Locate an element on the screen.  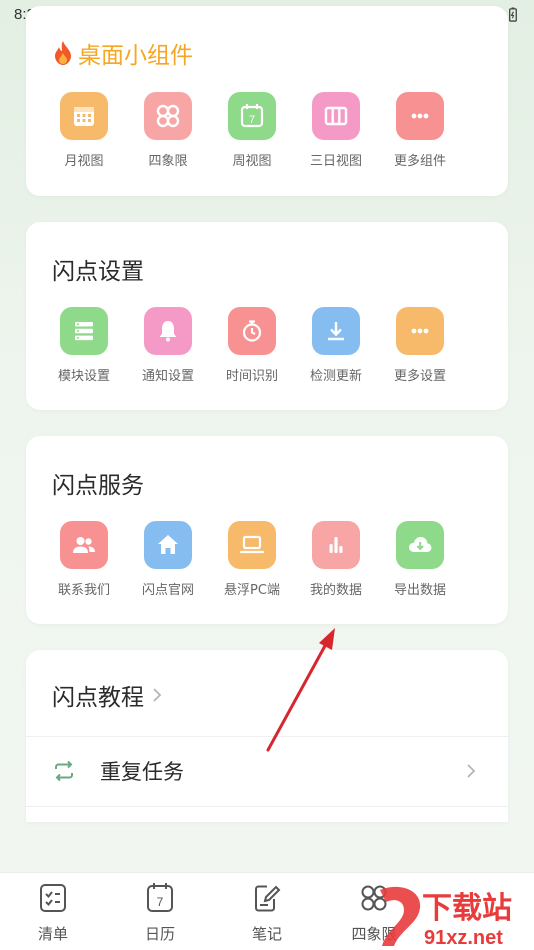
tutorial-card-title: 闪点教程 is located at coordinates (98, 698).